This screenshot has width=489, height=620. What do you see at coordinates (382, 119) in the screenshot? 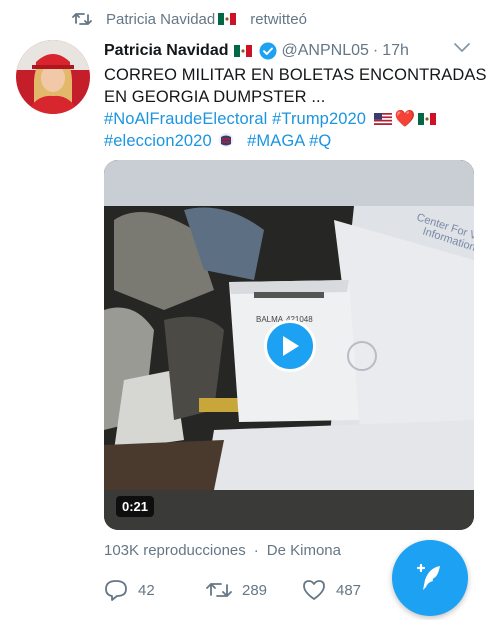
I see `usa-flag-icon` at bounding box center [382, 119].